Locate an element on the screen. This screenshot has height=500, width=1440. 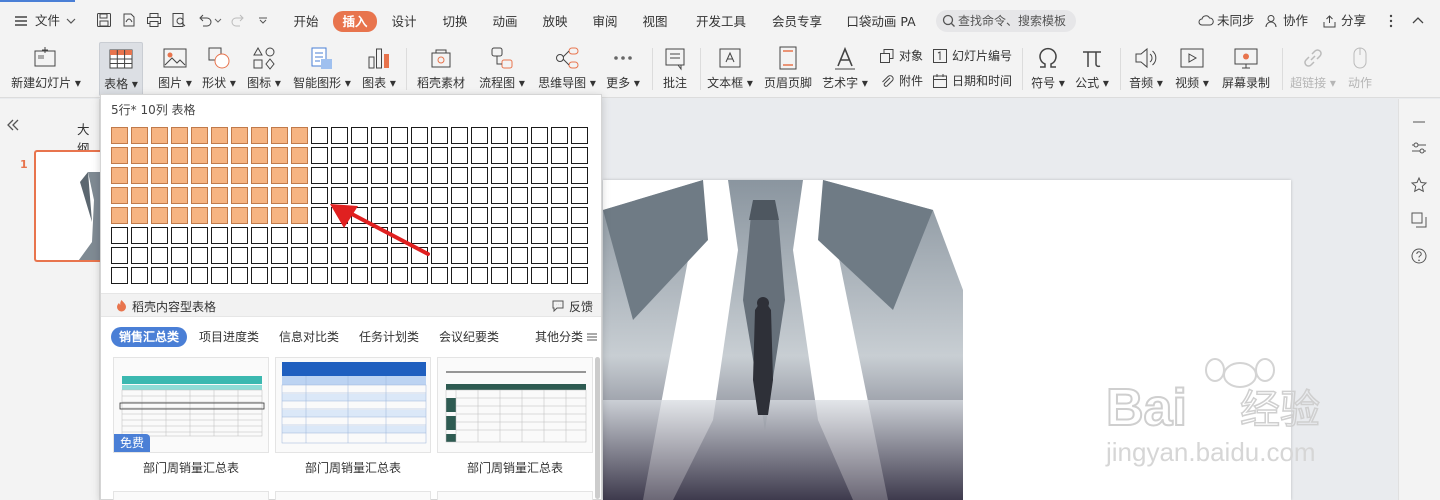
formula-button: 公式 ▾ is located at coordinates (1092, 69).